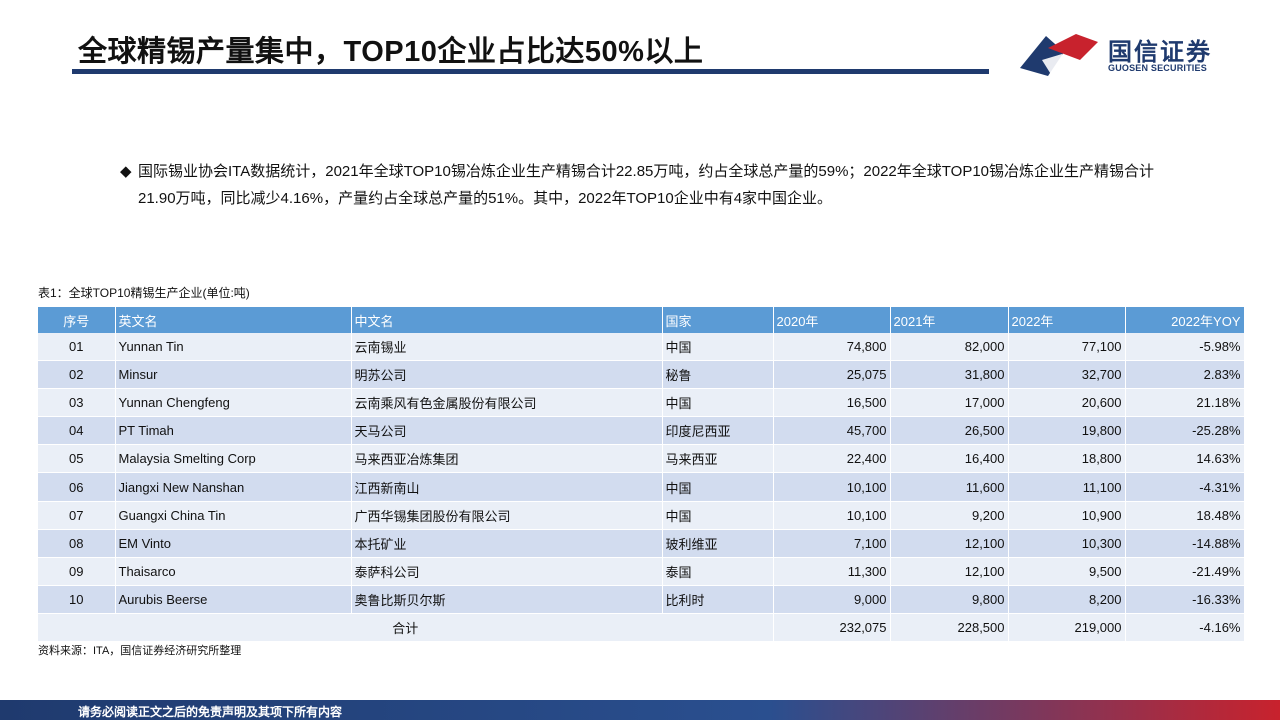 Image resolution: width=1280 pixels, height=720 pixels. I want to click on cell-2020: 74,800, so click(832, 347).